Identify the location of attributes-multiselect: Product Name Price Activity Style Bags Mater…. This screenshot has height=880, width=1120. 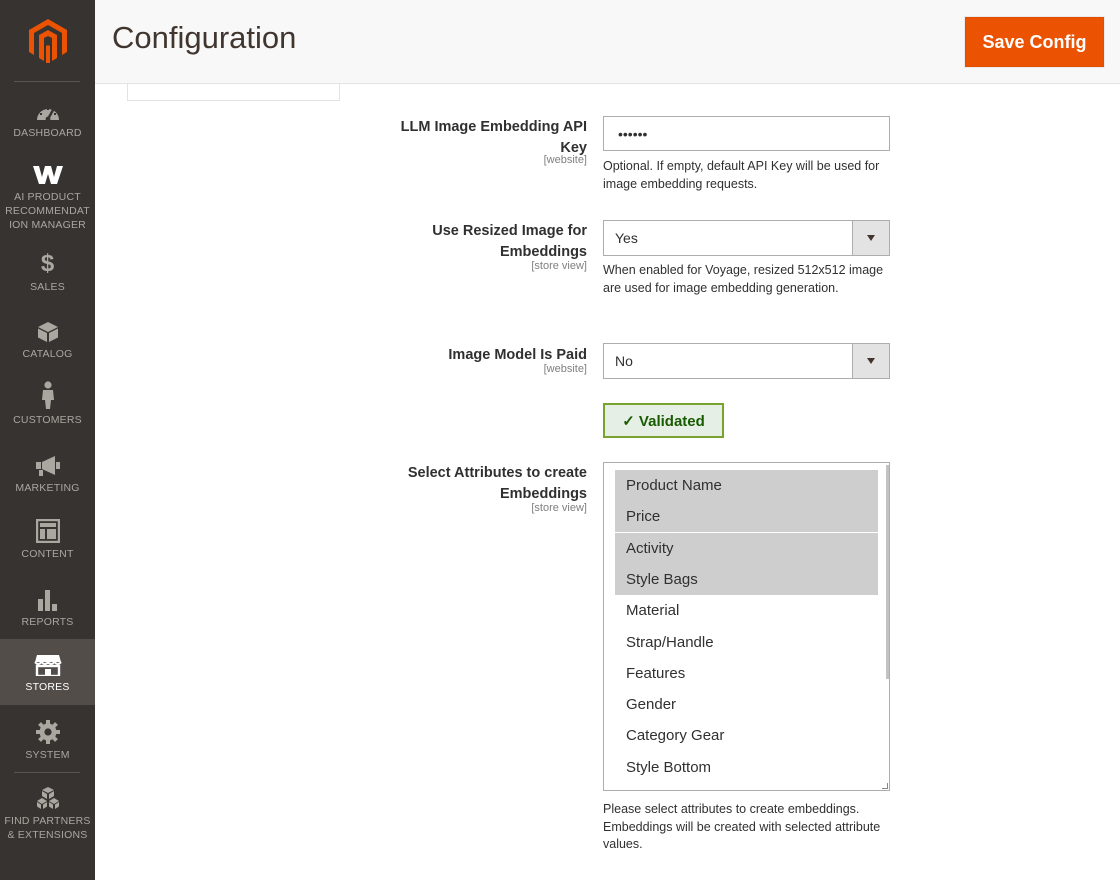
(746, 626).